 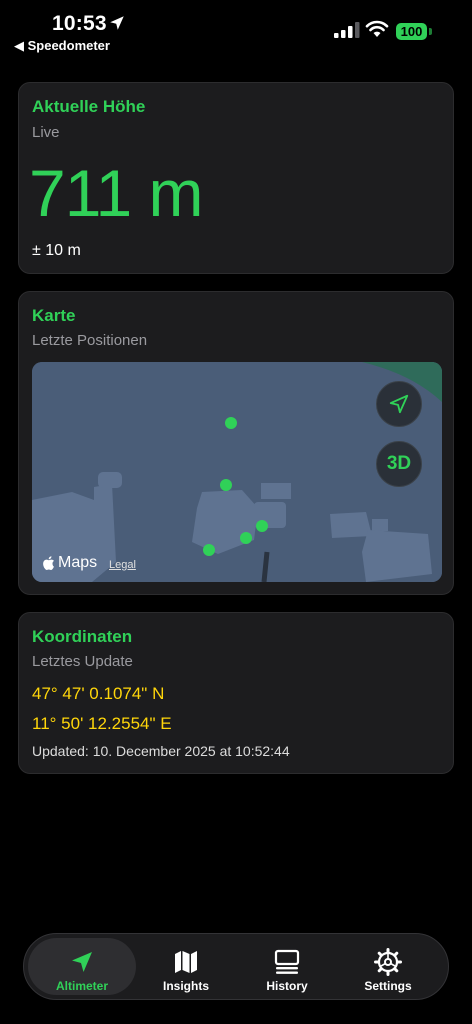 What do you see at coordinates (56, 250) in the screenshot?
I see `altitude-accuracy: ± 10 m` at bounding box center [56, 250].